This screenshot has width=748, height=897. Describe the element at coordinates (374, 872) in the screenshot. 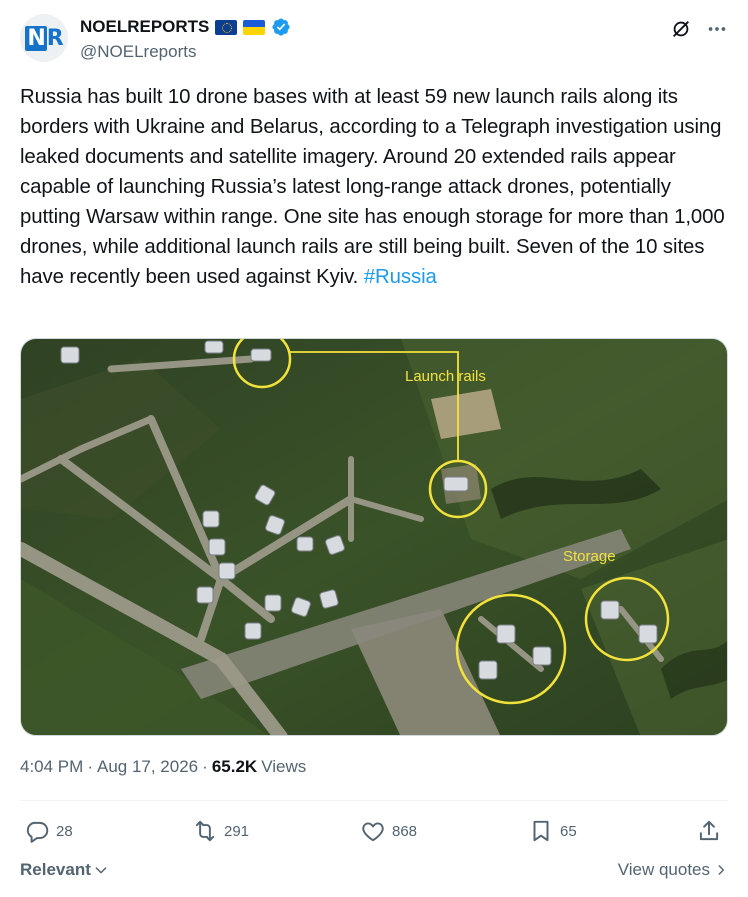

I see `replies-footer: Relevant View quotes` at that location.